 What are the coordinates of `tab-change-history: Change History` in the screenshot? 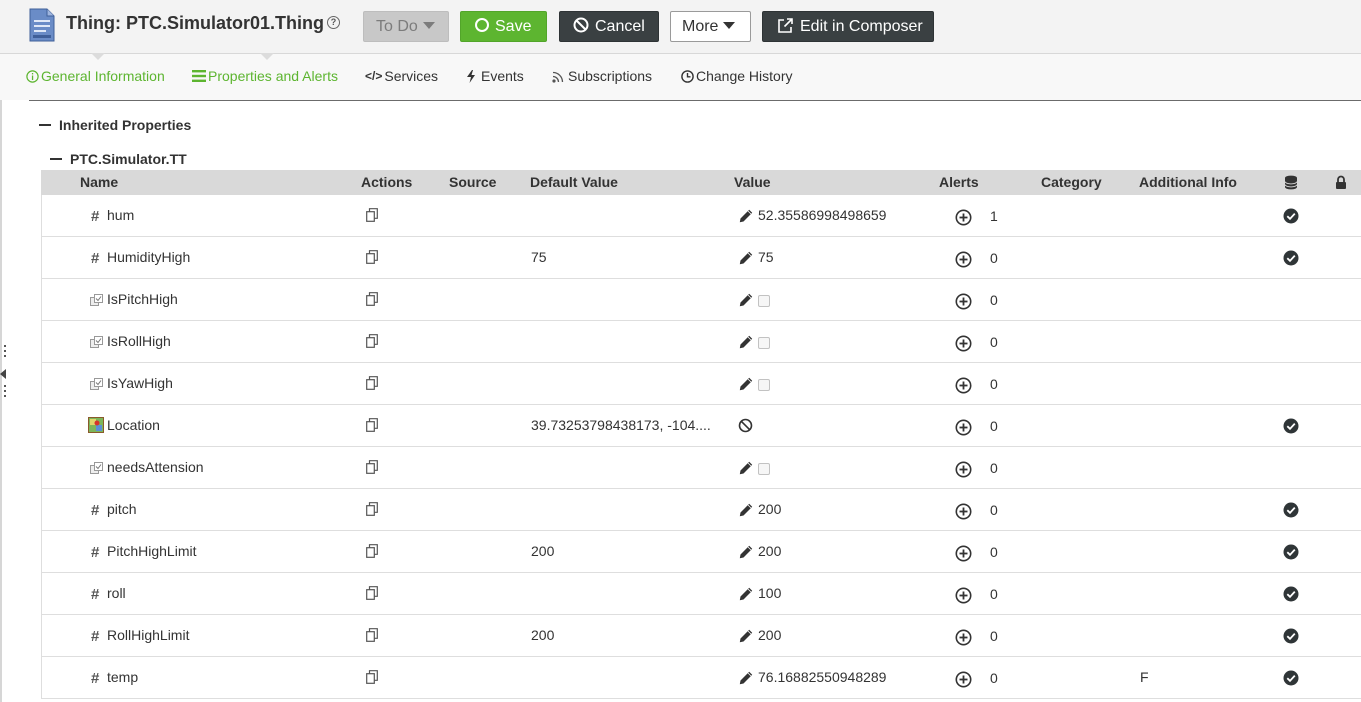 It's located at (737, 76).